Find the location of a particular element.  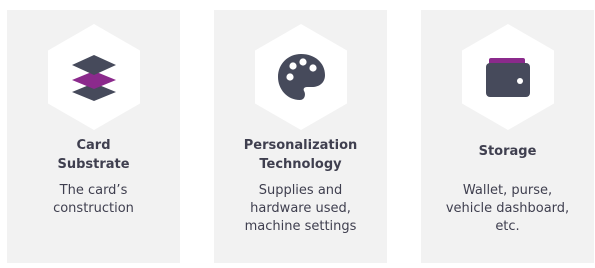

card-description: Wallet, purse, vehicle dashboard, etc. is located at coordinates (507, 209).